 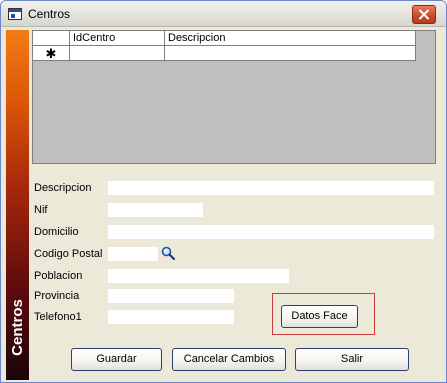 What do you see at coordinates (68, 254) in the screenshot?
I see `codigo-postal-label: Codigo Postal` at bounding box center [68, 254].